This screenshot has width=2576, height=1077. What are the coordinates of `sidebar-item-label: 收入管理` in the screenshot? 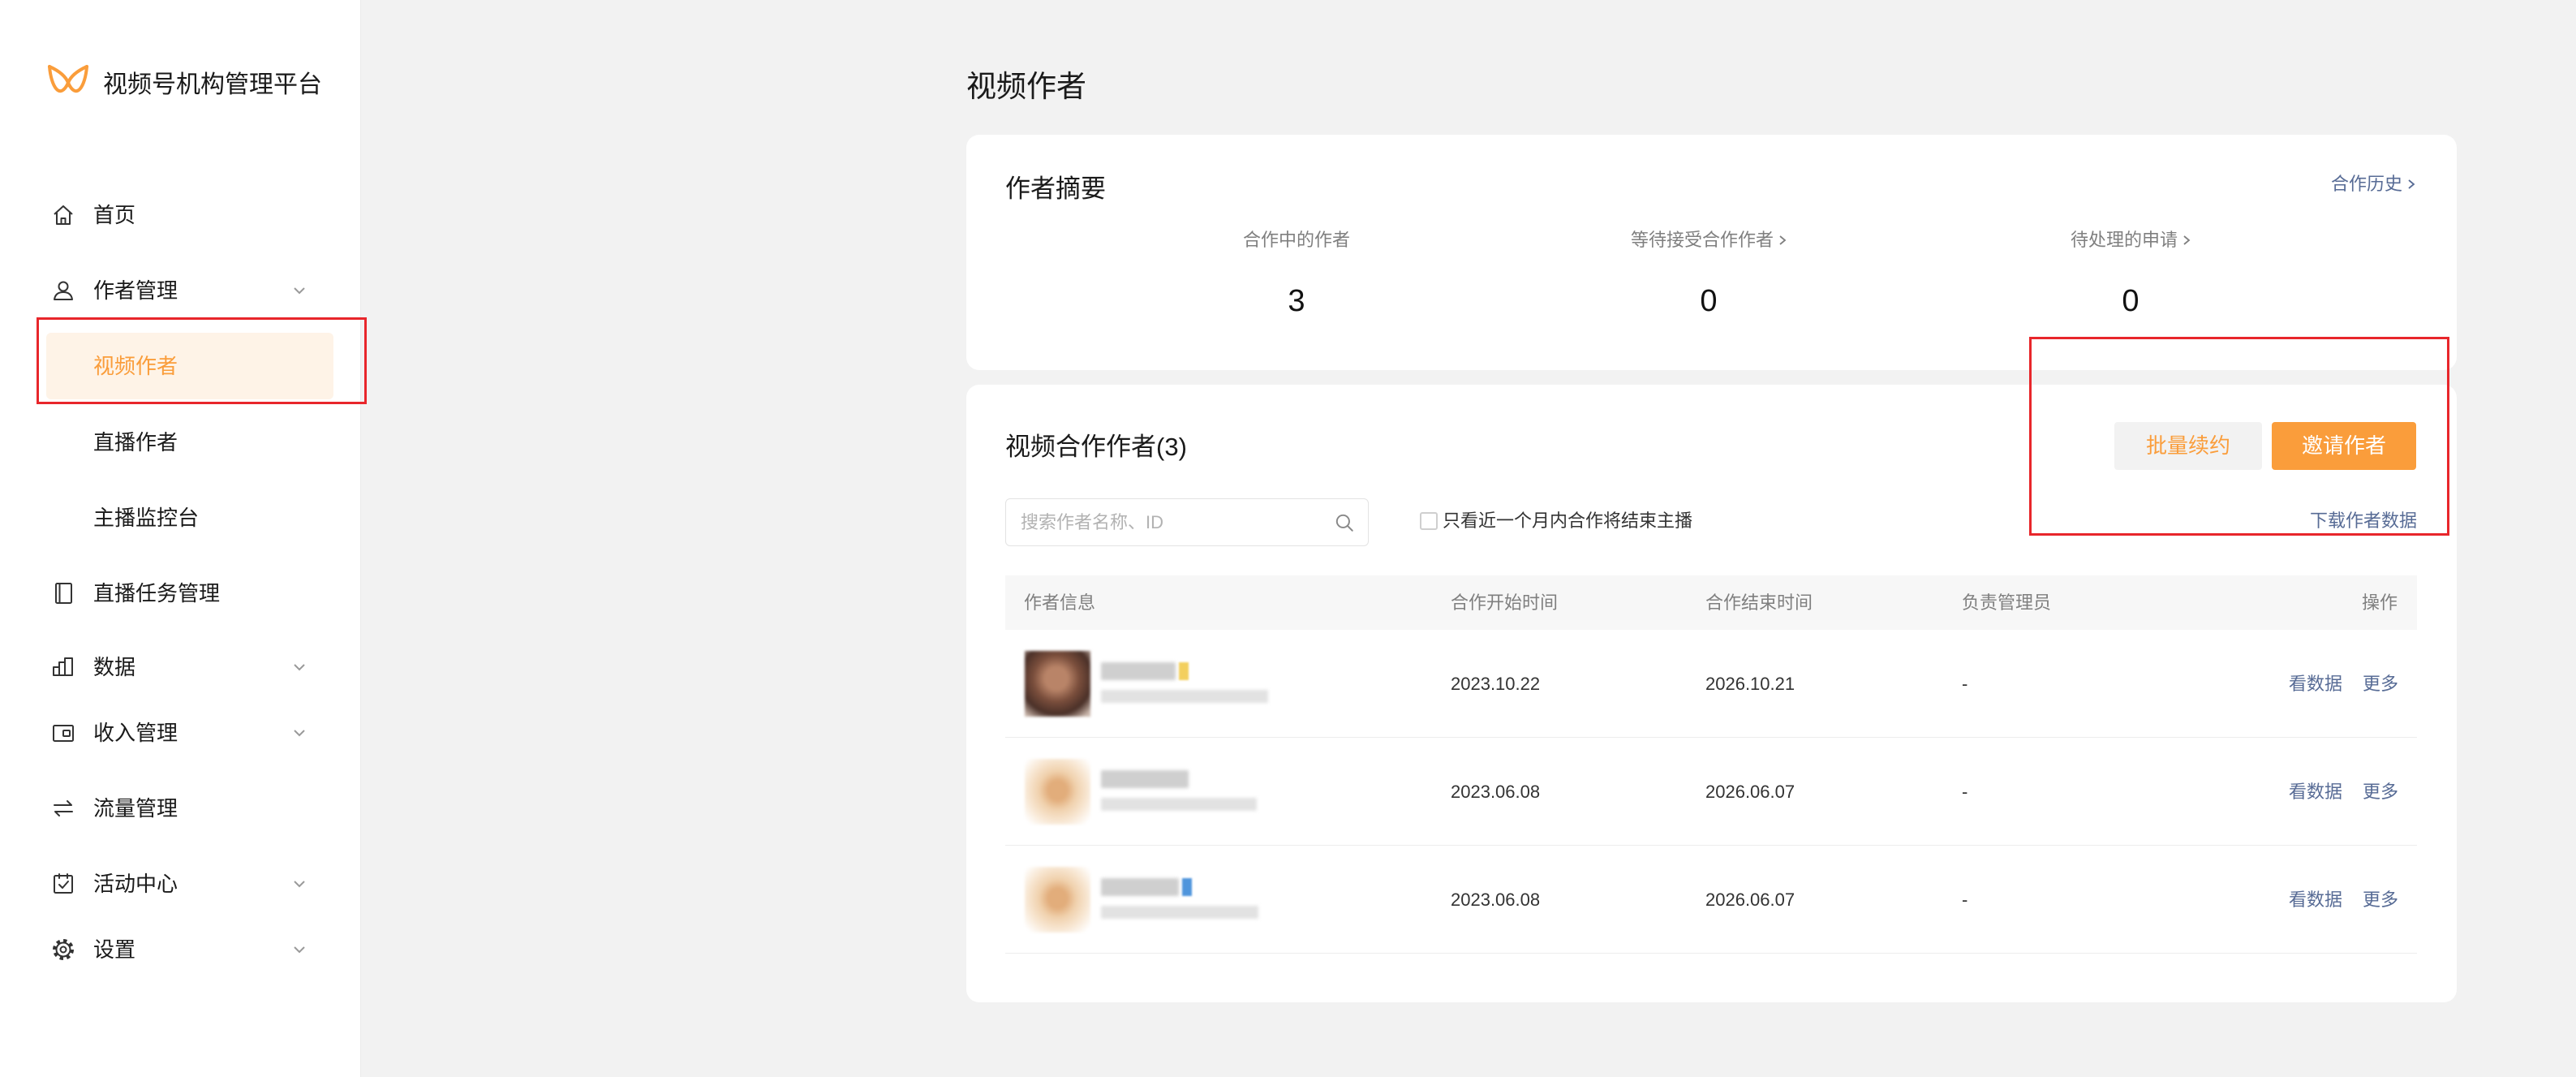 It's located at (135, 733).